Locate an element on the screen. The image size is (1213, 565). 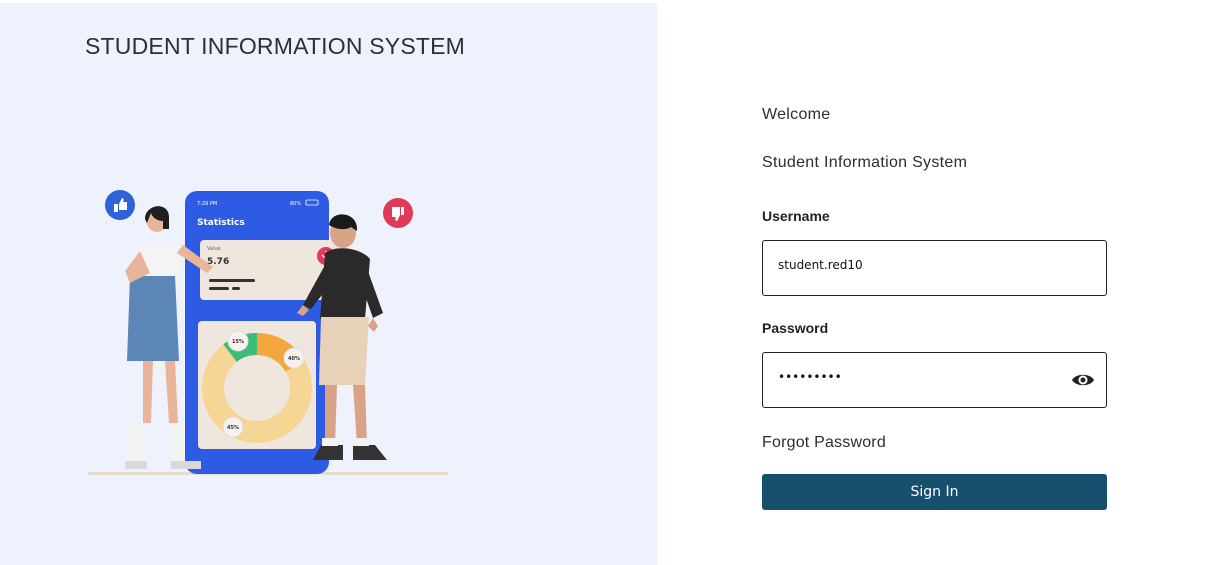
username-input: student.red10 is located at coordinates (934, 268).